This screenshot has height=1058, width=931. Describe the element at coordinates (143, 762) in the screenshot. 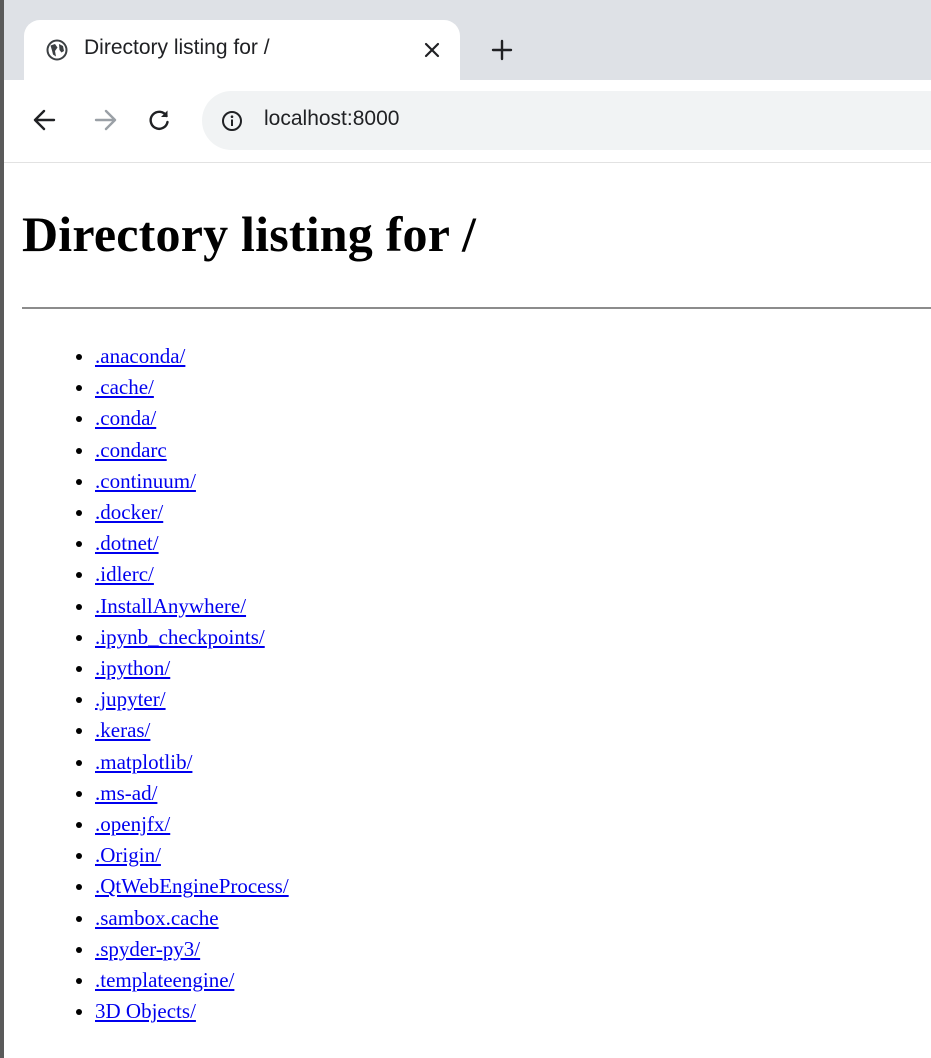

I see `directory-entry-link: .matplotlib/` at that location.